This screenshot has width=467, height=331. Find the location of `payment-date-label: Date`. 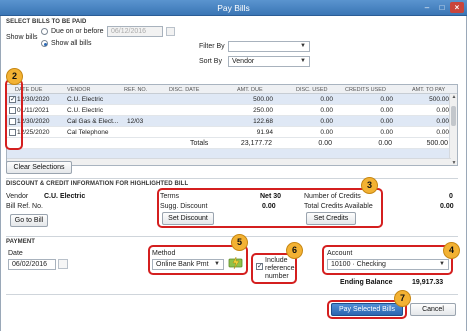

payment-date-label: Date is located at coordinates (15, 253).